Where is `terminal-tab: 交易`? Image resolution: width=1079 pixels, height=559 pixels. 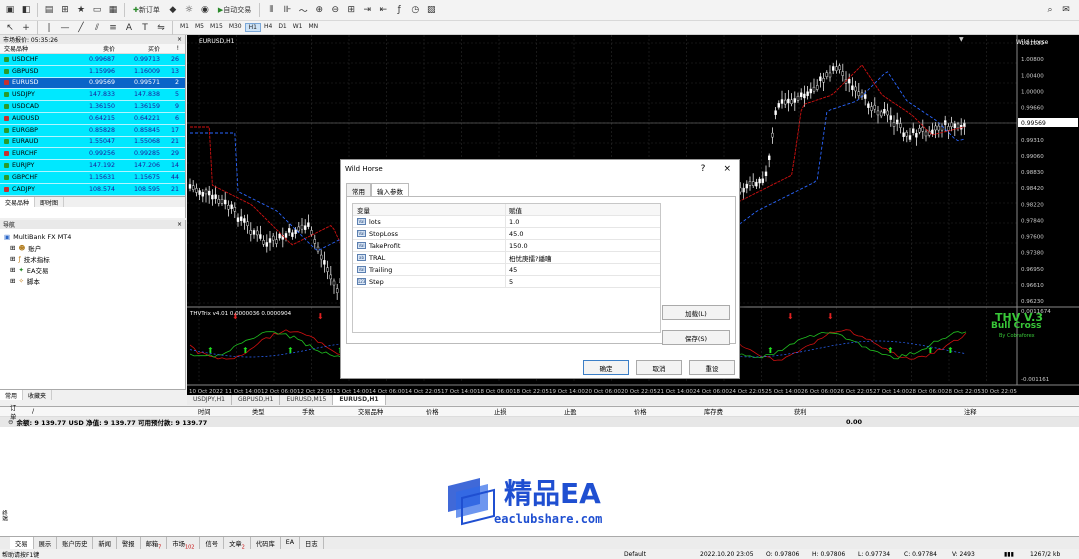 terminal-tab: 交易 is located at coordinates (22, 543).